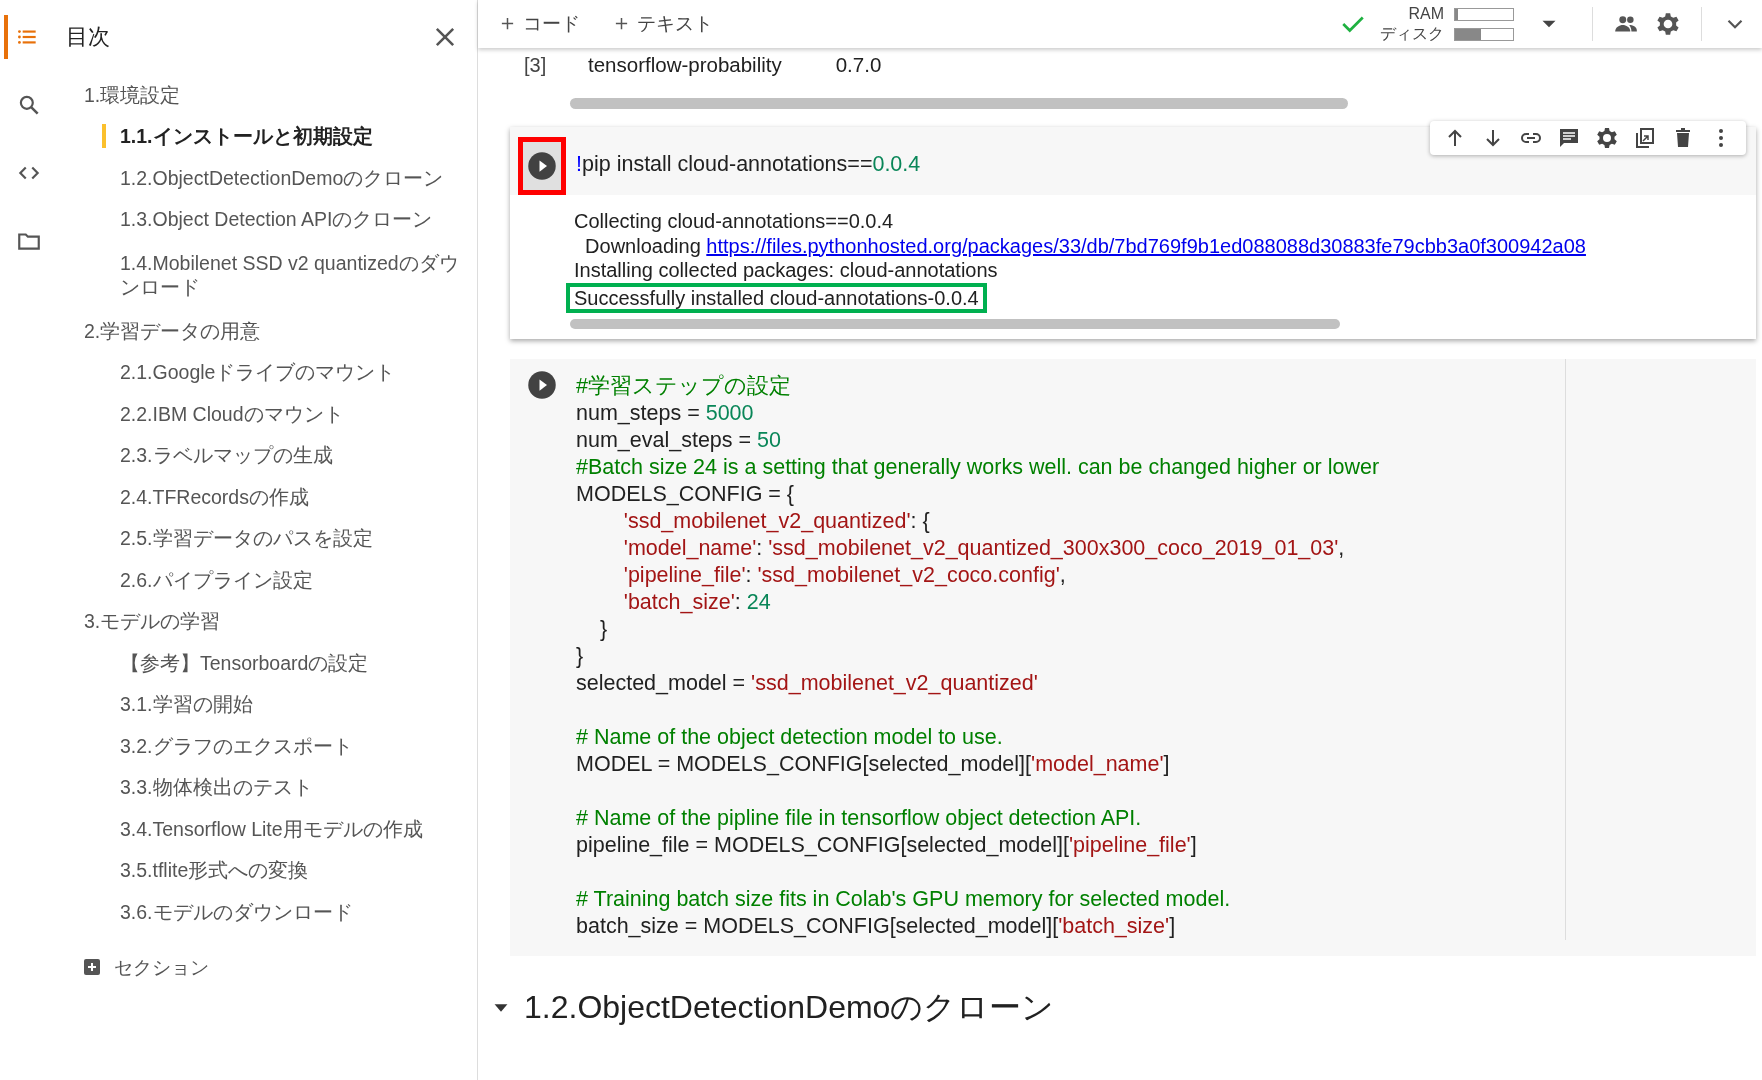 This screenshot has width=1762, height=1080. Describe the element at coordinates (978, 467) in the screenshot. I see `code-line: #Batch size 24 is a setting that generally works well. can be changed higher or lower` at that location.